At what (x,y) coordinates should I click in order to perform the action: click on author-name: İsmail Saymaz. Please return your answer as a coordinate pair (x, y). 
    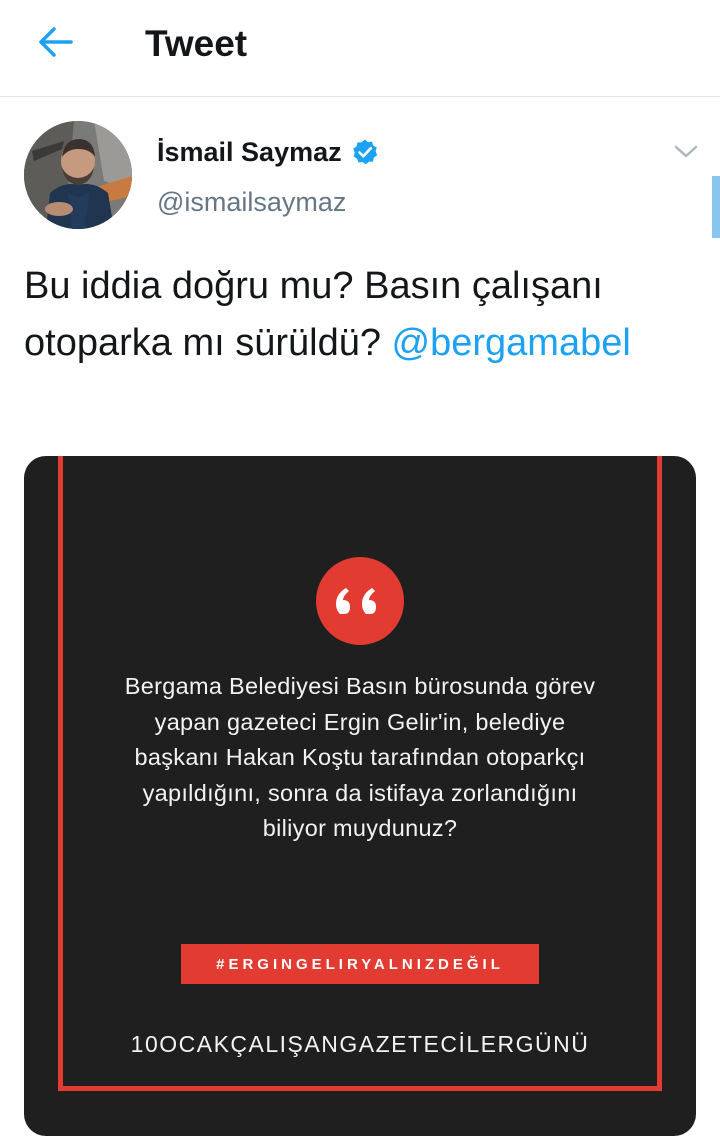
    Looking at the image, I should click on (249, 152).